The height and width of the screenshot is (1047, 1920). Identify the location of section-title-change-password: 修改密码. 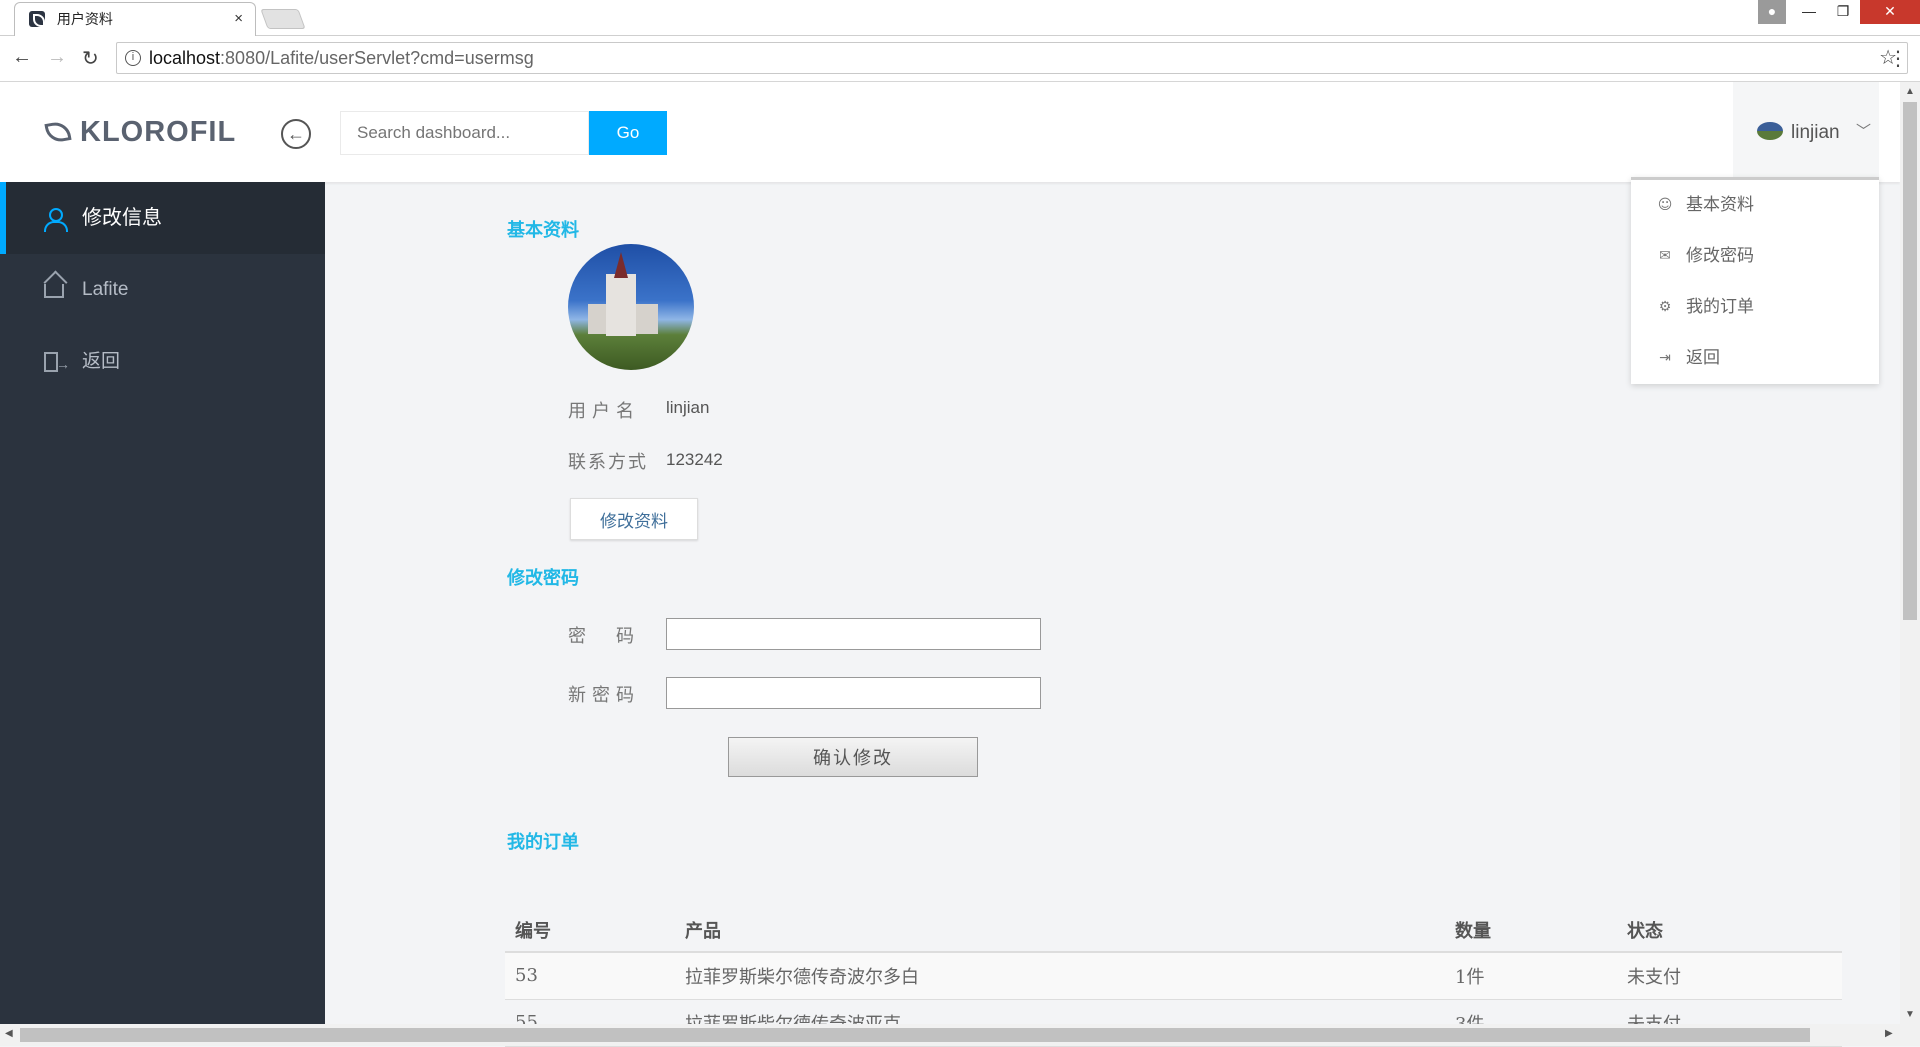
(543, 578).